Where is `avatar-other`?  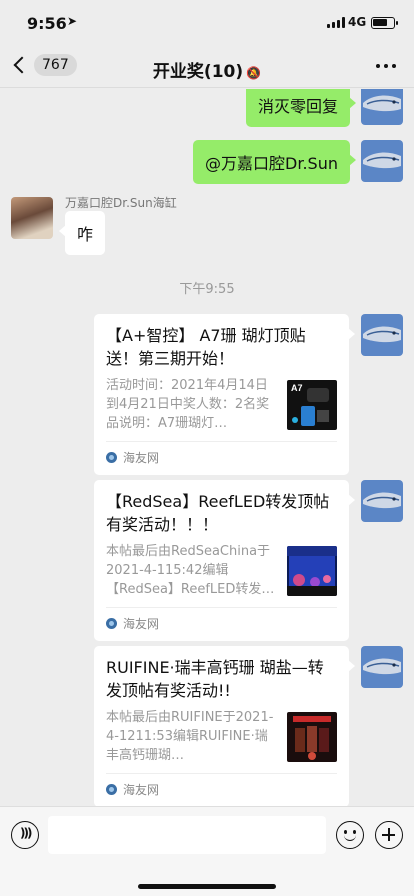 avatar-other is located at coordinates (32, 218).